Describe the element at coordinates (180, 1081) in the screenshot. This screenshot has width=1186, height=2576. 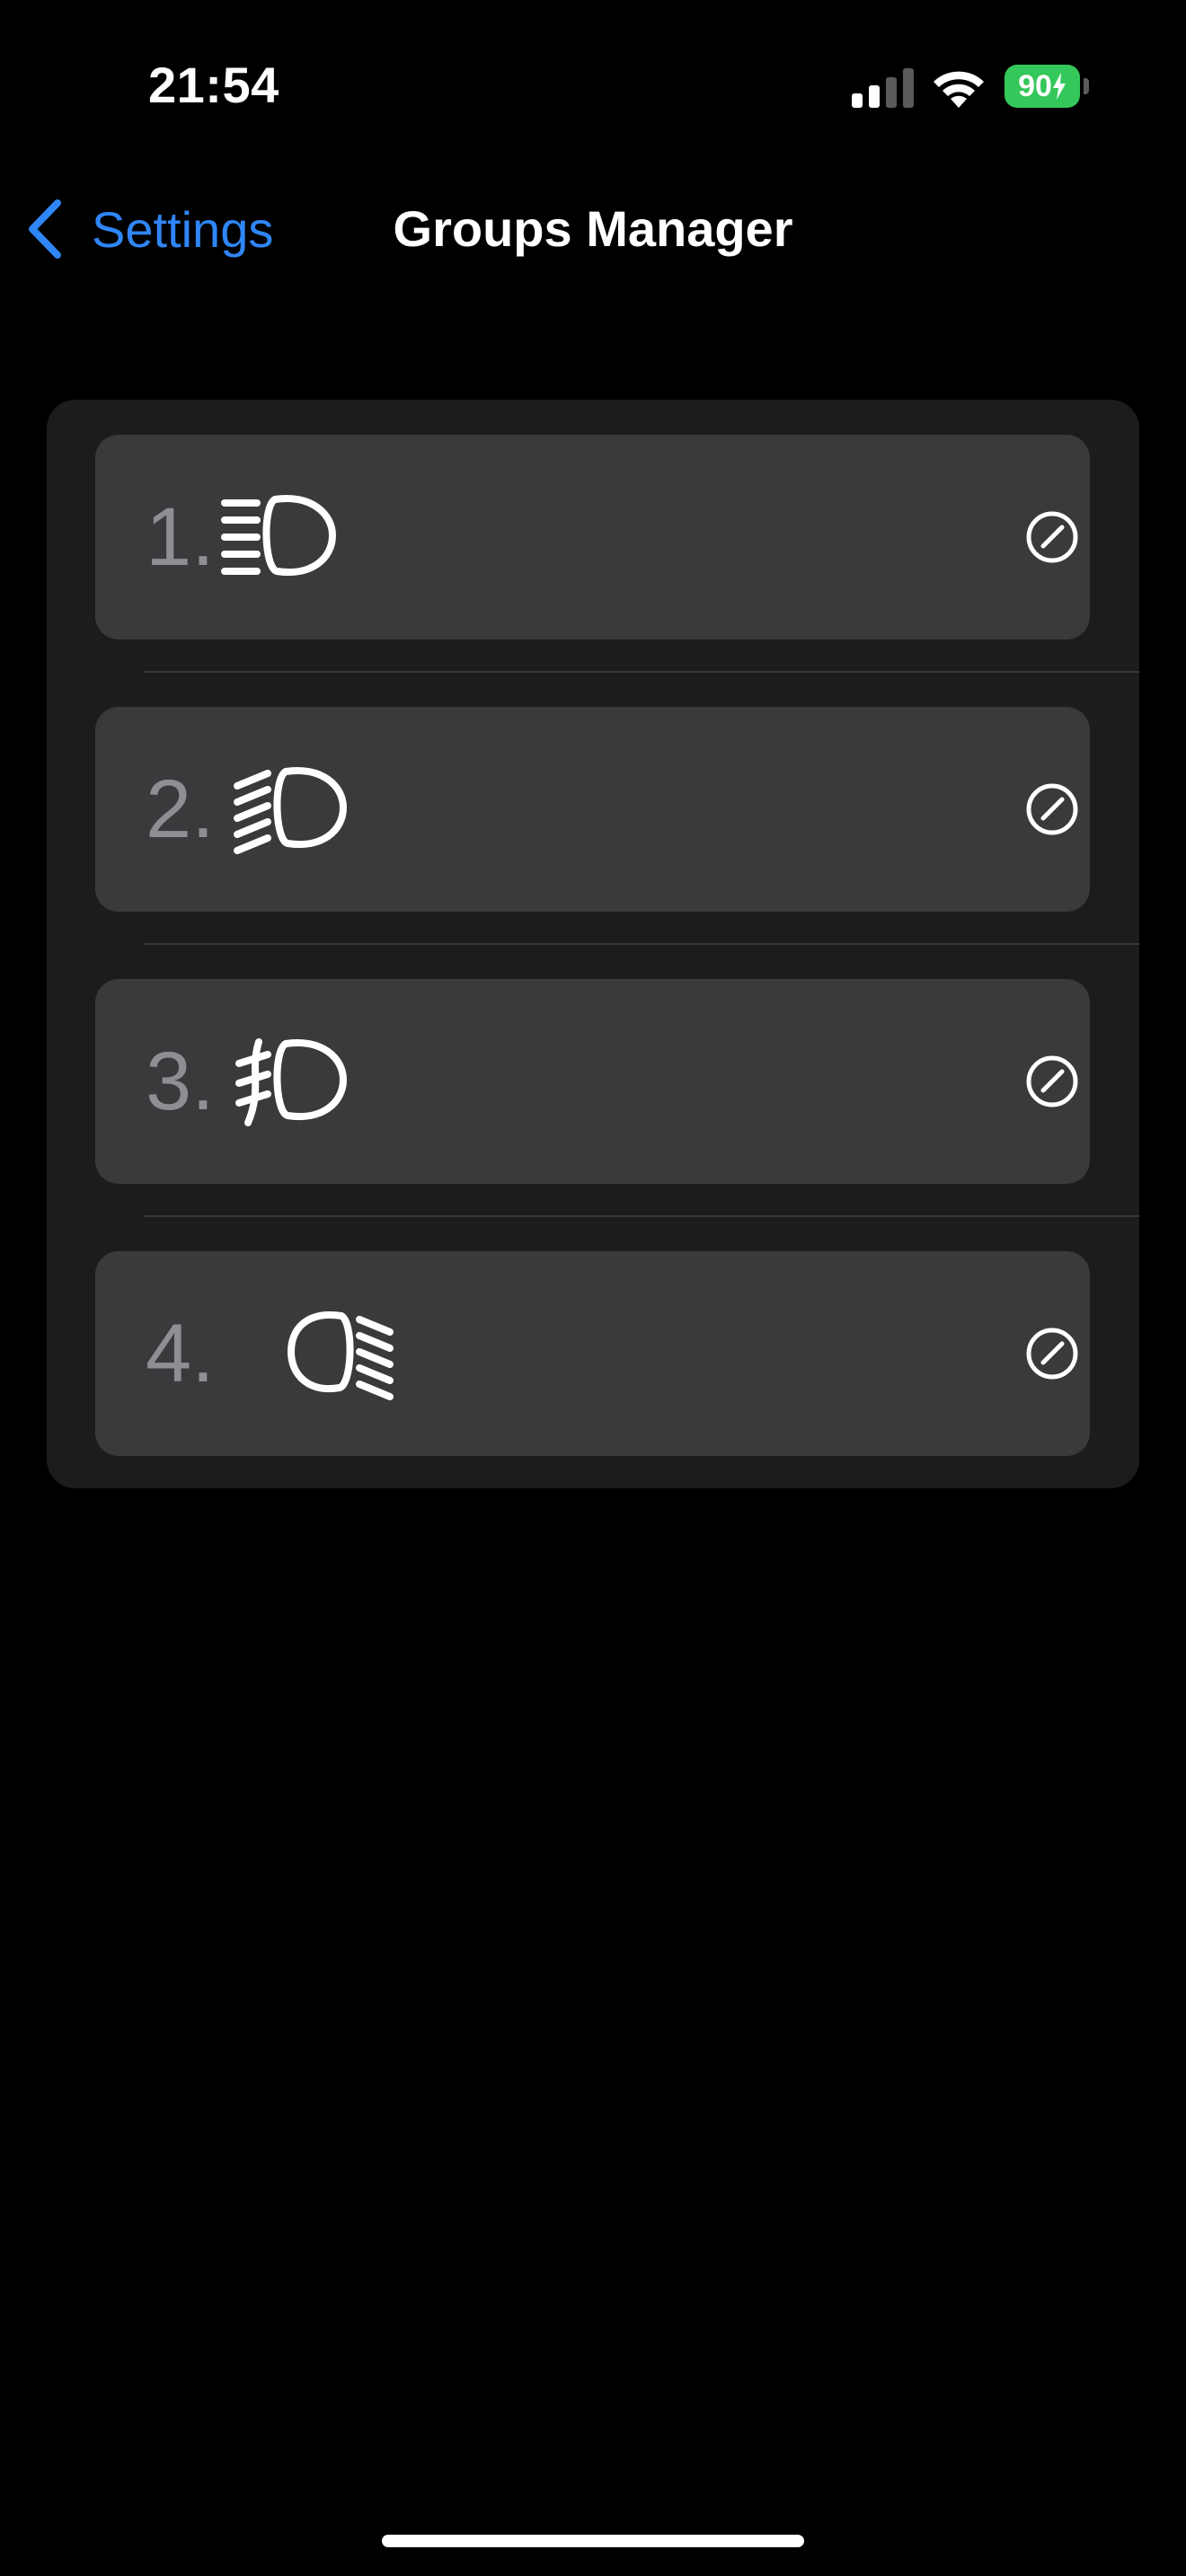
I see `group-number: 3.` at that location.